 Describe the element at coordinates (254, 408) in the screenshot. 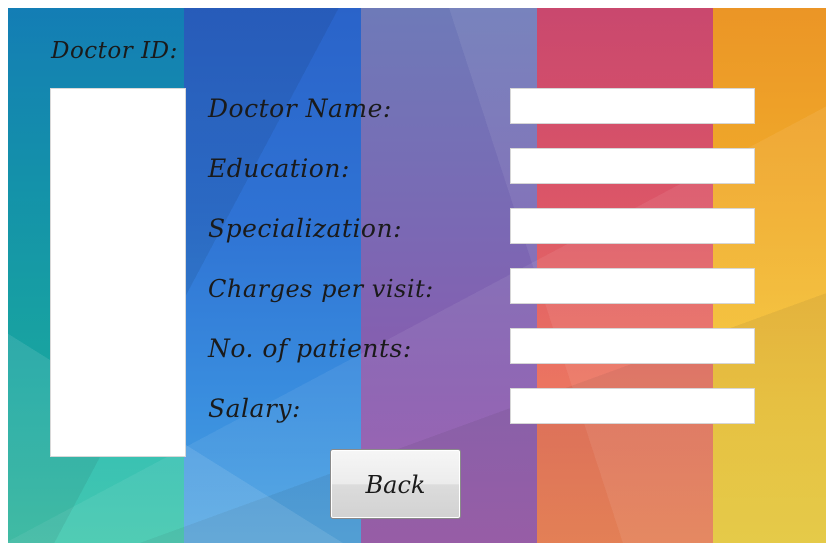

I see `salary-label: Salary:` at that location.